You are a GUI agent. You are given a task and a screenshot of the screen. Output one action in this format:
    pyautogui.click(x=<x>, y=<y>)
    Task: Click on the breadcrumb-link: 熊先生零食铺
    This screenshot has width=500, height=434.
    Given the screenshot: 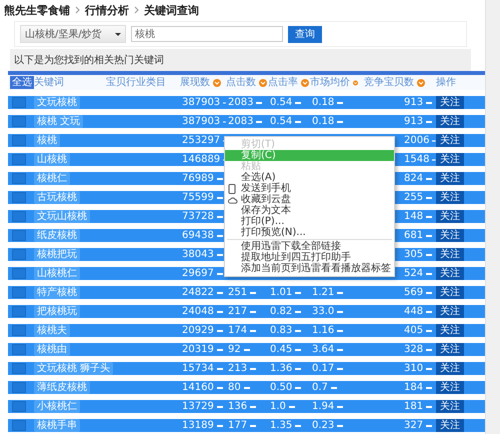 What is the action you would take?
    pyautogui.click(x=37, y=10)
    